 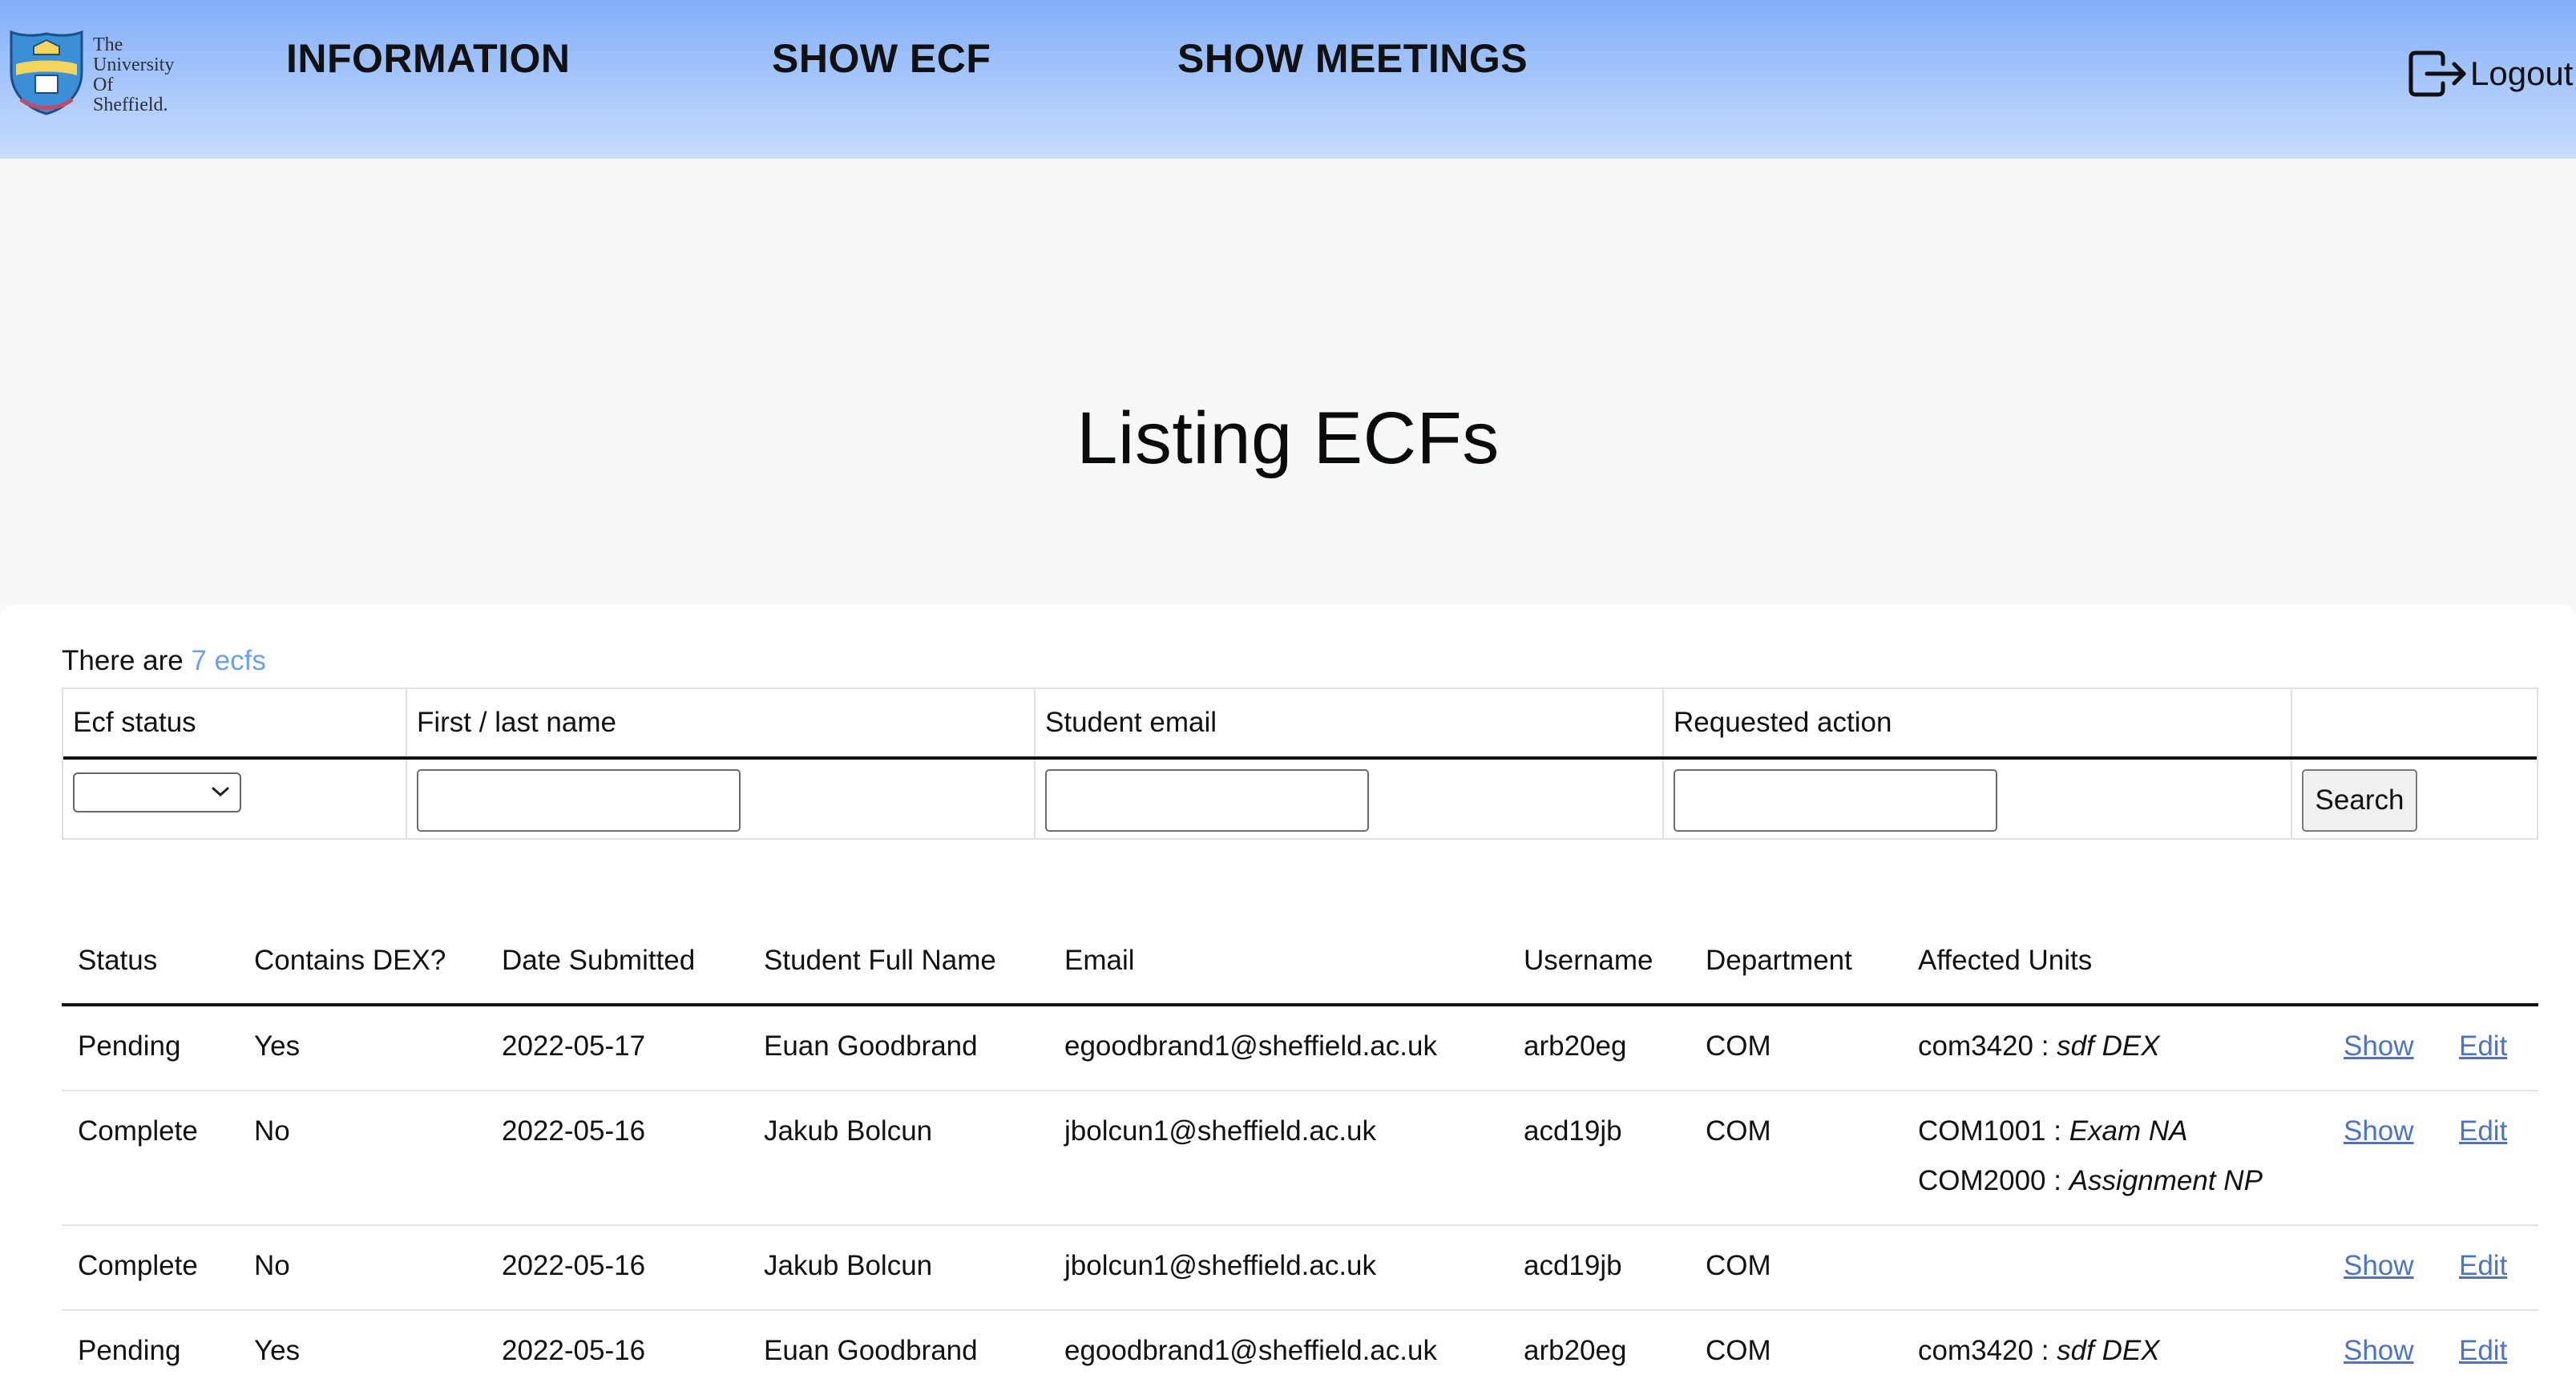 What do you see at coordinates (1990, 1131) in the screenshot?
I see `unit-code: COM1001 :` at bounding box center [1990, 1131].